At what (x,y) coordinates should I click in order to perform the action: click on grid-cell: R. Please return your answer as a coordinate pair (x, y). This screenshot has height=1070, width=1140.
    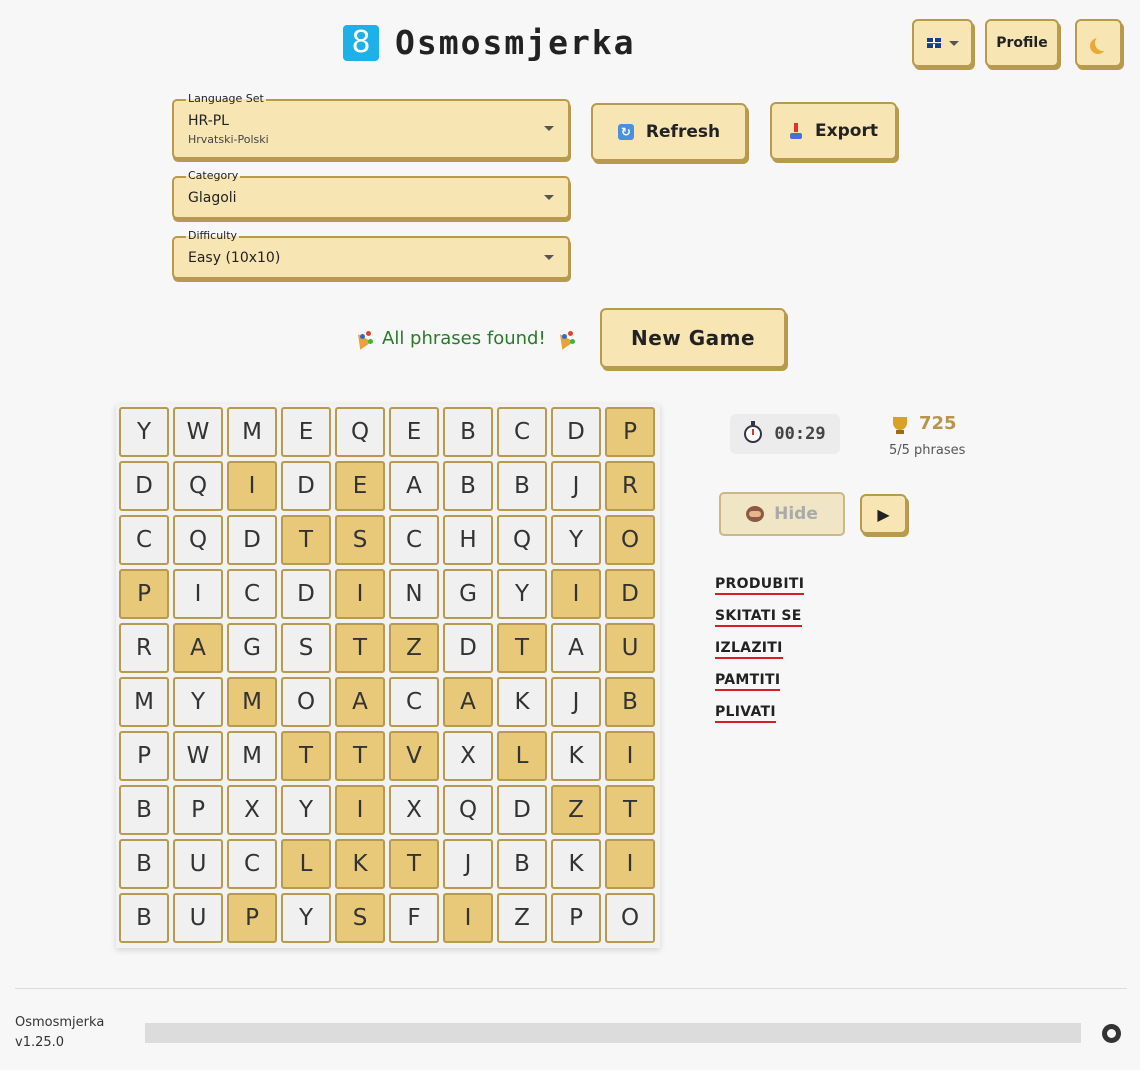
    Looking at the image, I should click on (144, 648).